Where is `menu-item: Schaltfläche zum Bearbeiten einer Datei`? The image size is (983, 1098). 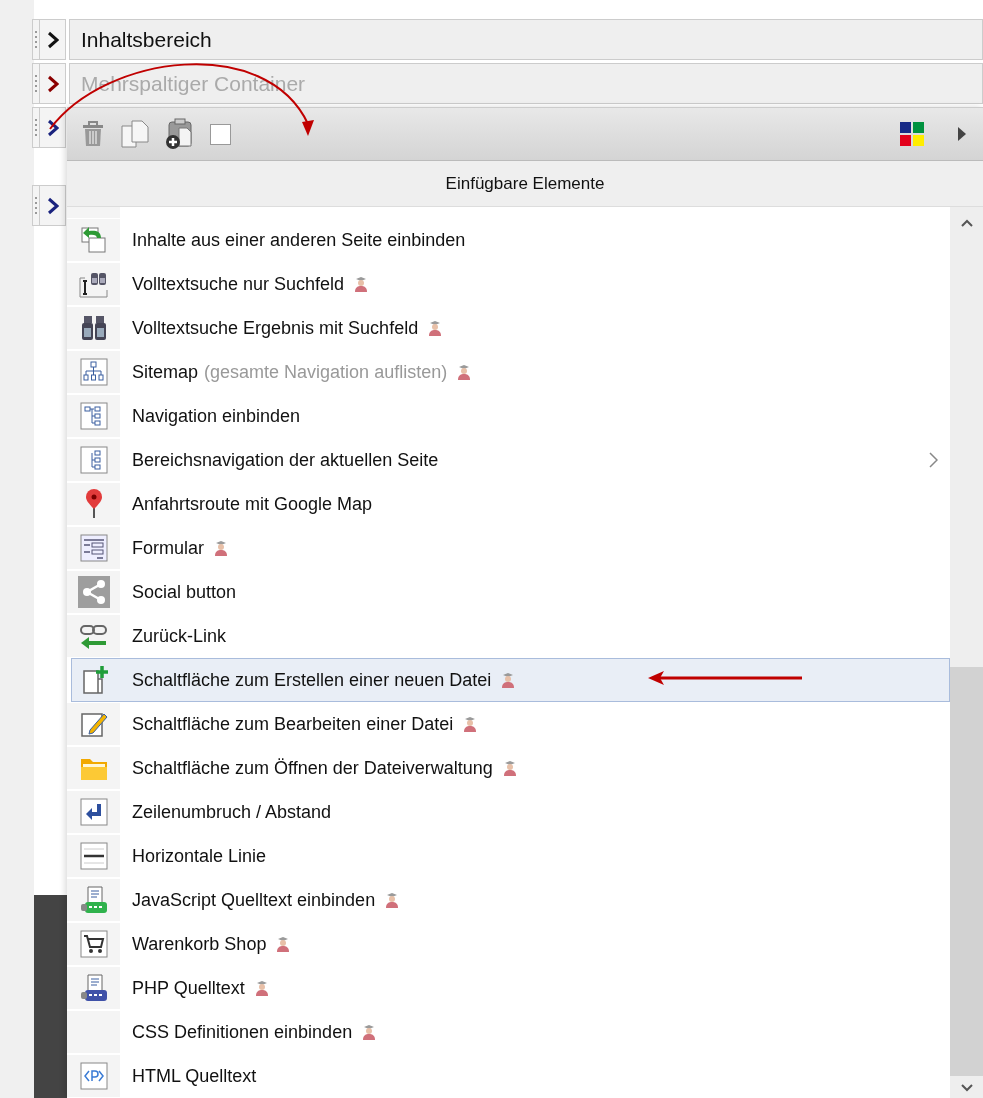 menu-item: Schaltfläche zum Bearbeiten einer Datei is located at coordinates (508, 724).